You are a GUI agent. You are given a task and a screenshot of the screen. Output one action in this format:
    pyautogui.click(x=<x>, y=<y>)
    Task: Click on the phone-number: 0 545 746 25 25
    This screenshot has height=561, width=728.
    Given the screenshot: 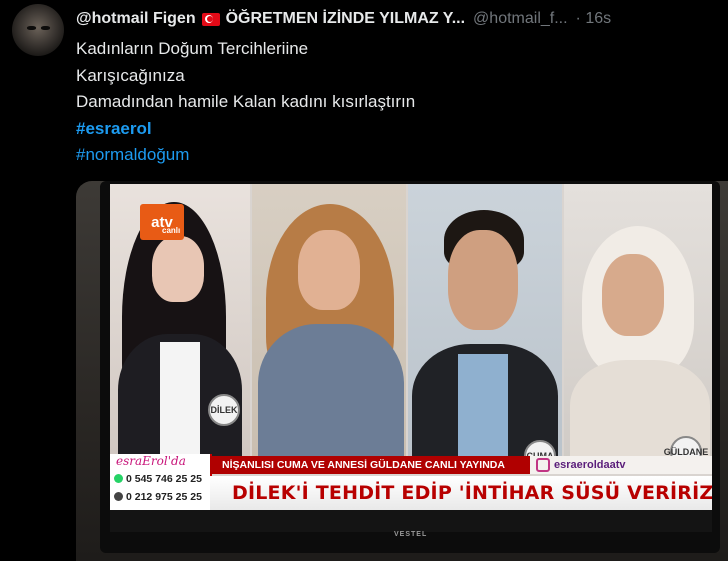 What is the action you would take?
    pyautogui.click(x=164, y=479)
    